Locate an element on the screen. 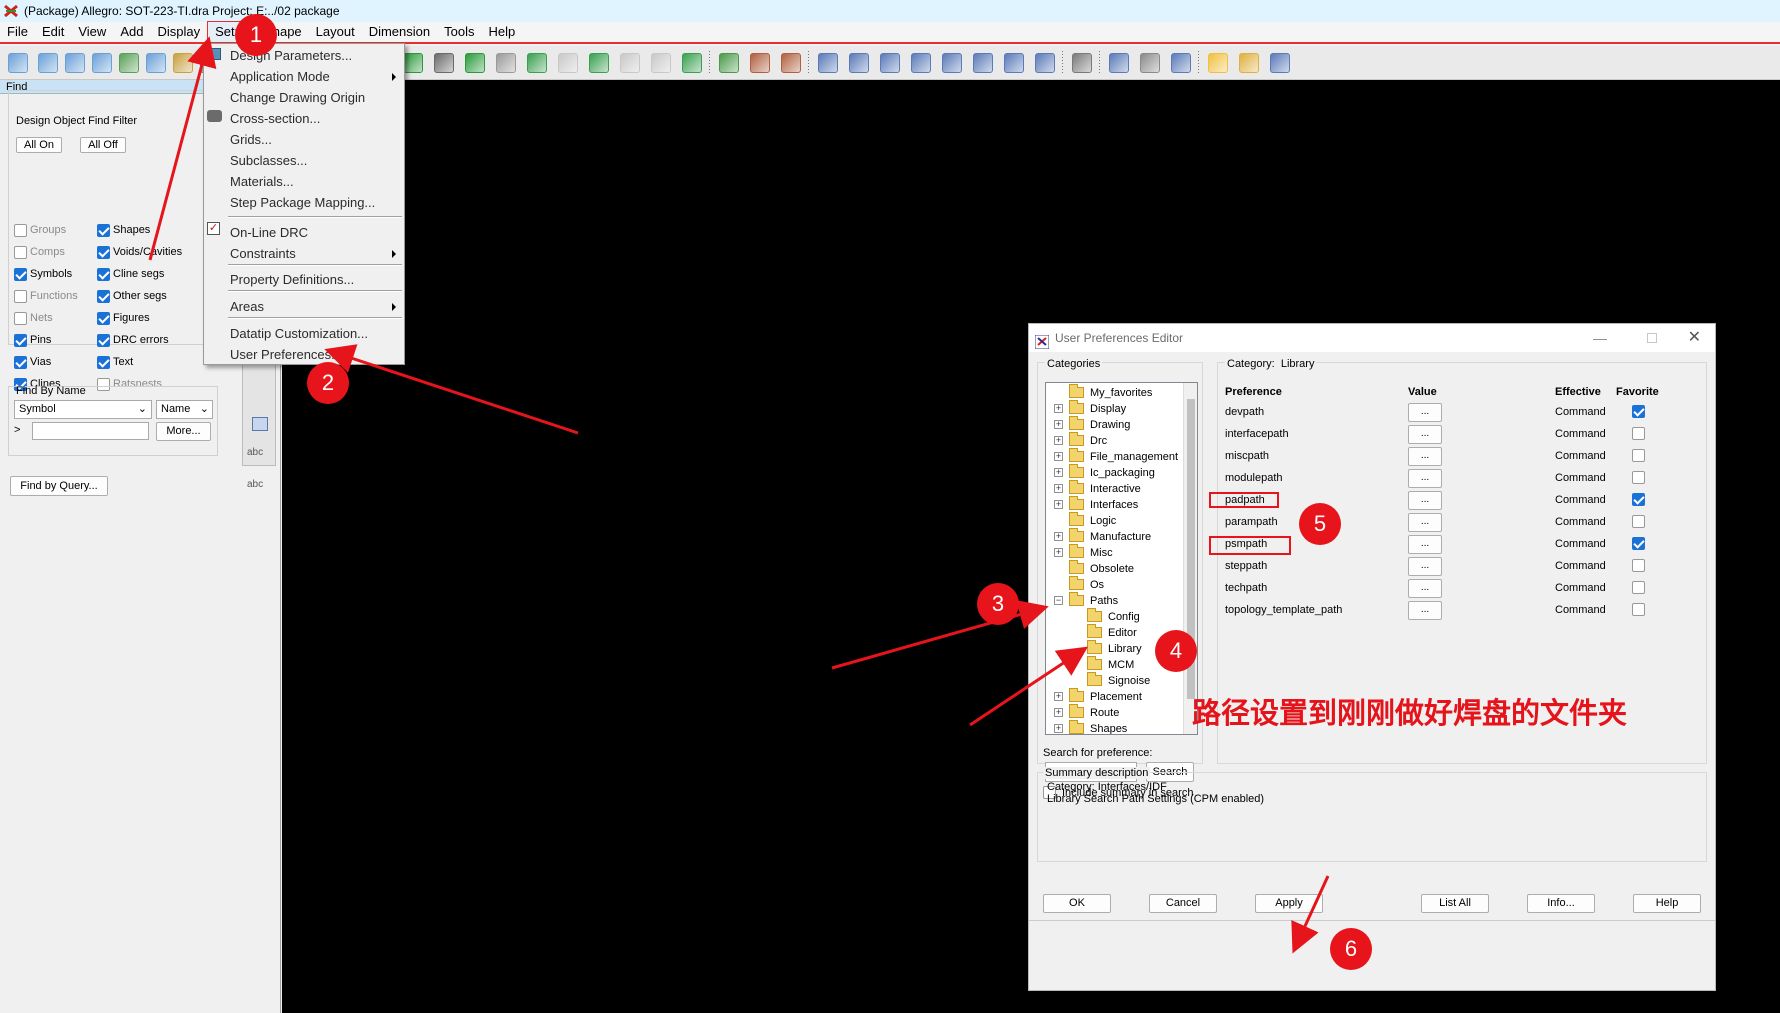 Image resolution: width=1780 pixels, height=1013 pixels. step-badge-5: 5 is located at coordinates (1320, 524).